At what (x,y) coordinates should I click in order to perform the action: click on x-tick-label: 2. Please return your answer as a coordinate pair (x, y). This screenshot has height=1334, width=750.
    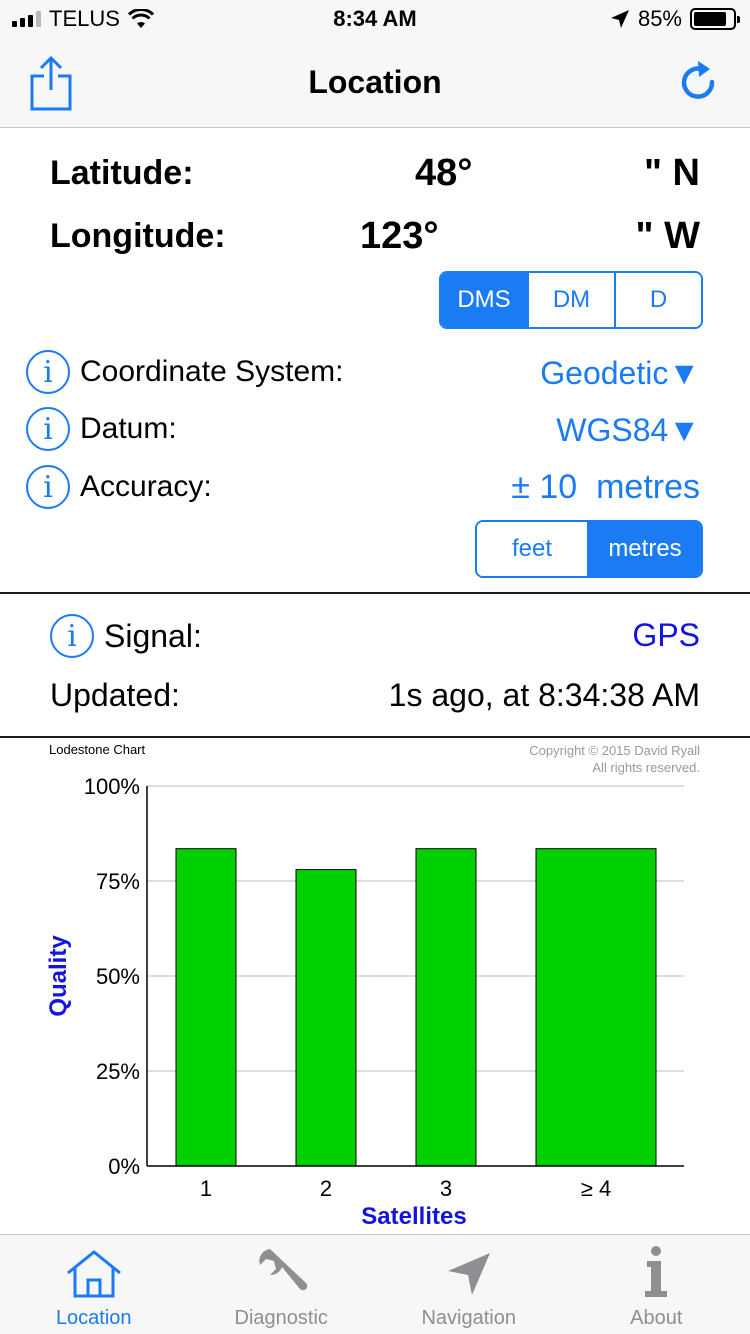
    Looking at the image, I should click on (326, 1188).